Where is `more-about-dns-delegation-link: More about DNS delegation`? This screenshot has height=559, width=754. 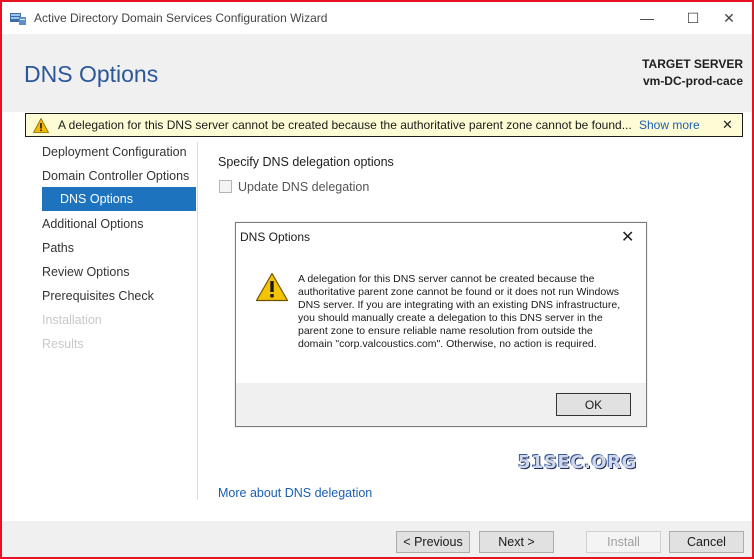 more-about-dns-delegation-link: More about DNS delegation is located at coordinates (295, 493).